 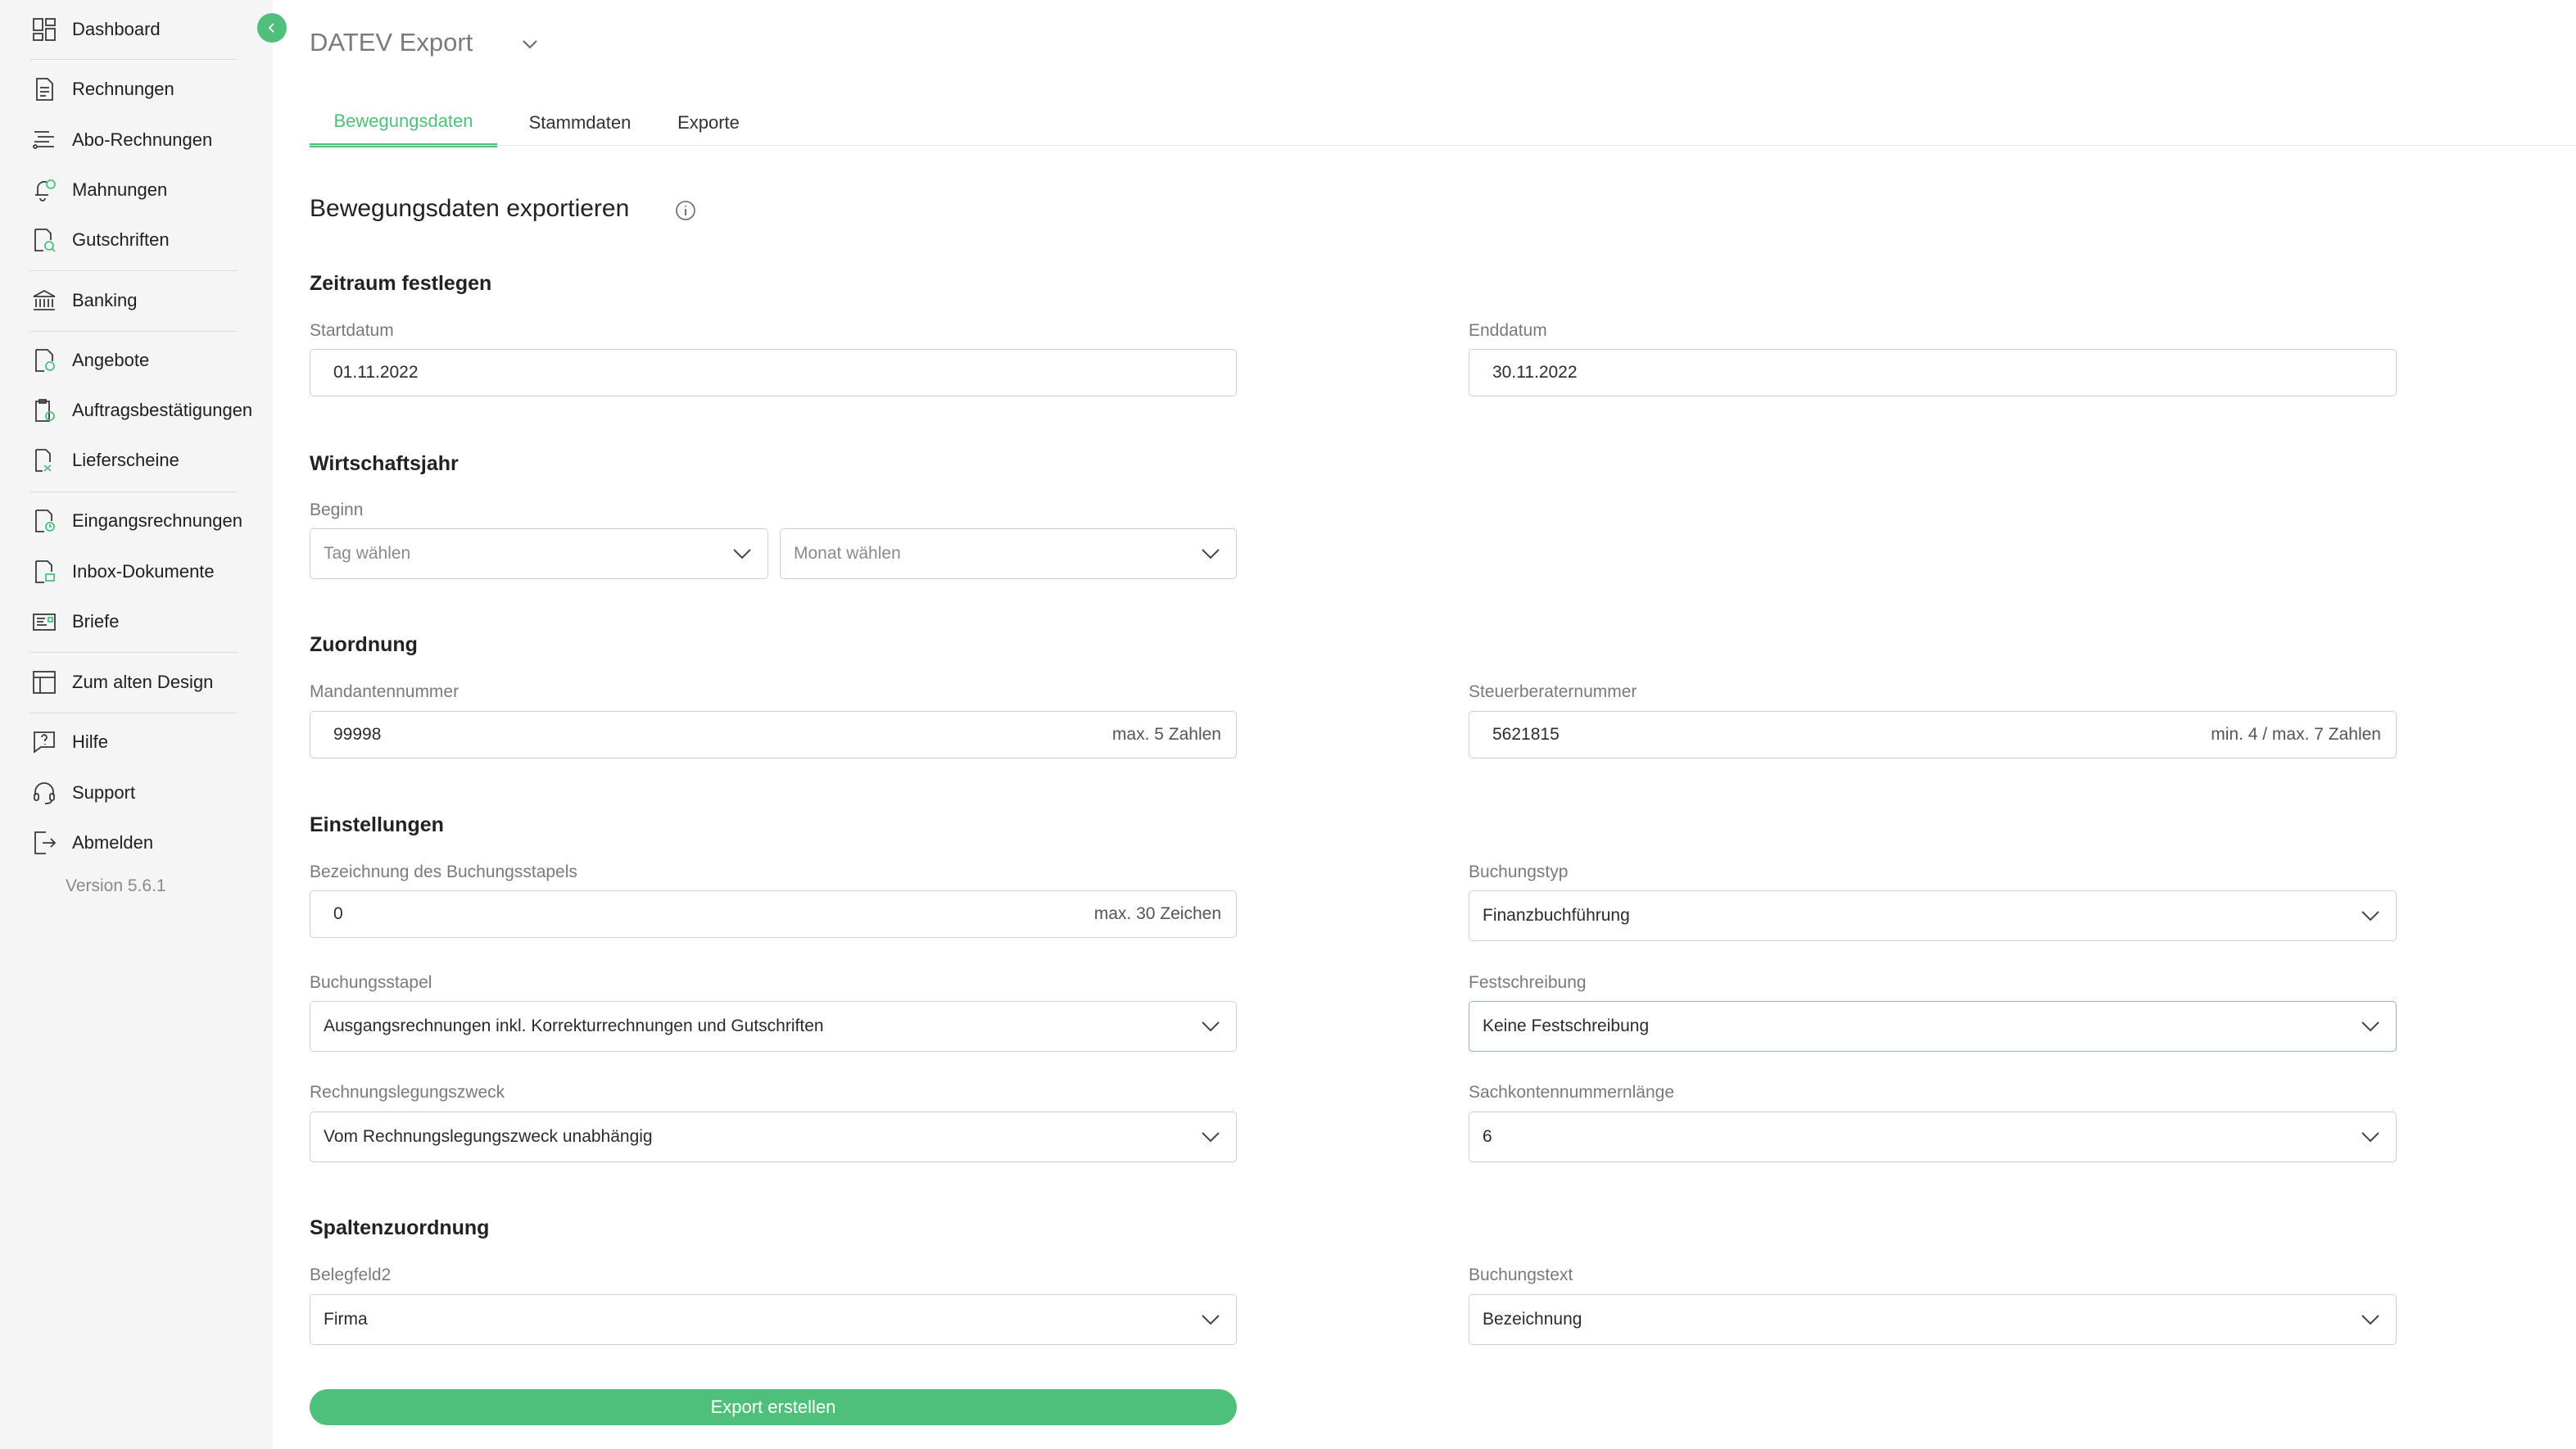 What do you see at coordinates (90, 742) in the screenshot?
I see `sidebar-item-label: Hilfe` at bounding box center [90, 742].